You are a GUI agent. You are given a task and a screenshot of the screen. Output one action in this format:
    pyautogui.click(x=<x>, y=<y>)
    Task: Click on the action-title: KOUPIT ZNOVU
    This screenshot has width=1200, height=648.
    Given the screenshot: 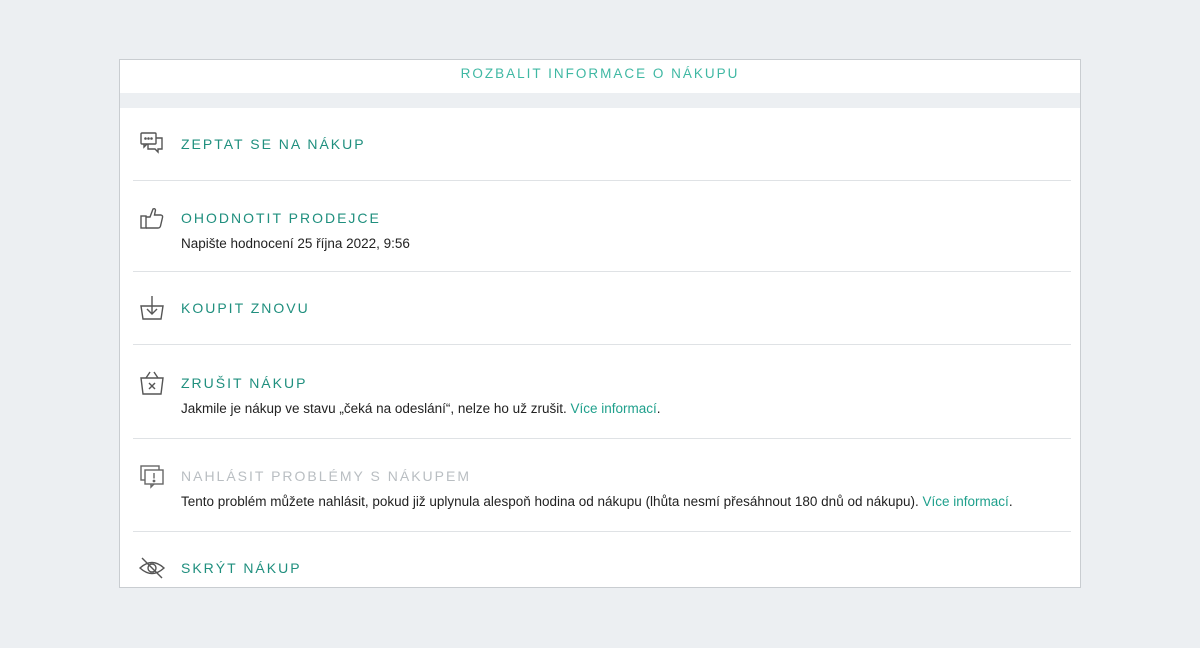 What is the action you would take?
    pyautogui.click(x=245, y=308)
    